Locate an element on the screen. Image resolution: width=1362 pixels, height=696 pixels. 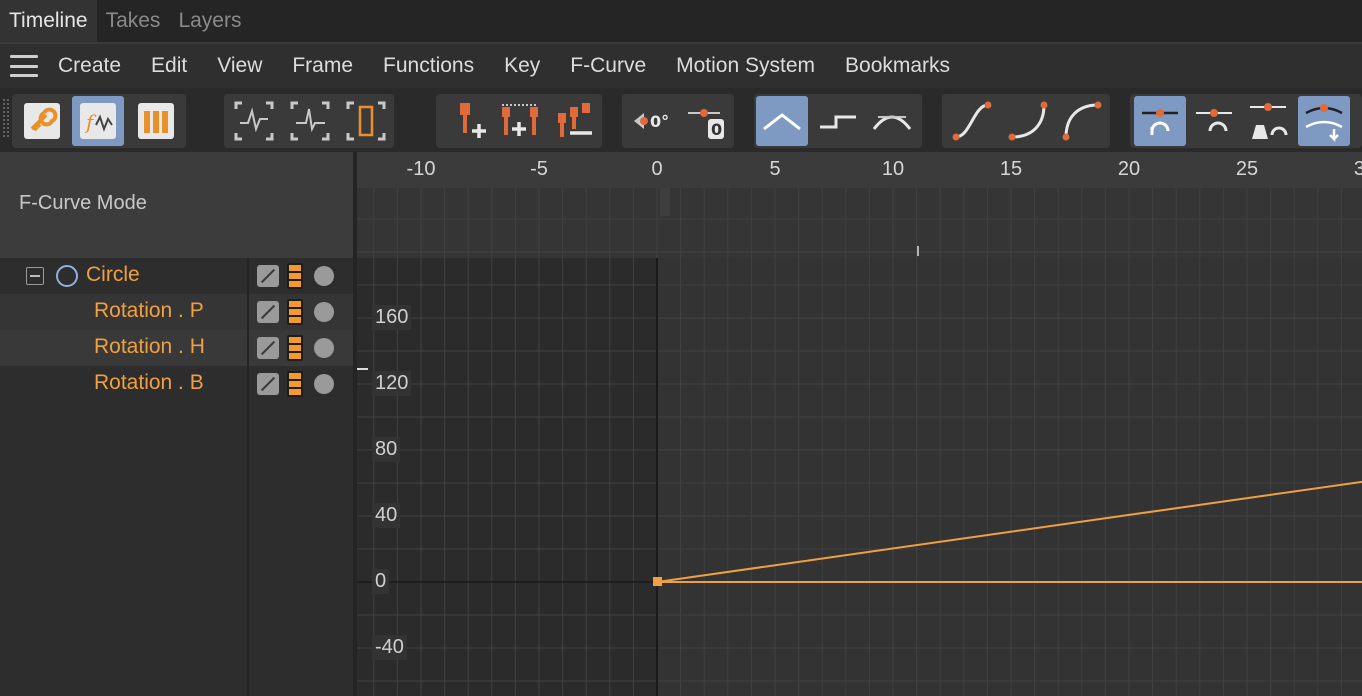
ease-in-icon is located at coordinates (1028, 121).